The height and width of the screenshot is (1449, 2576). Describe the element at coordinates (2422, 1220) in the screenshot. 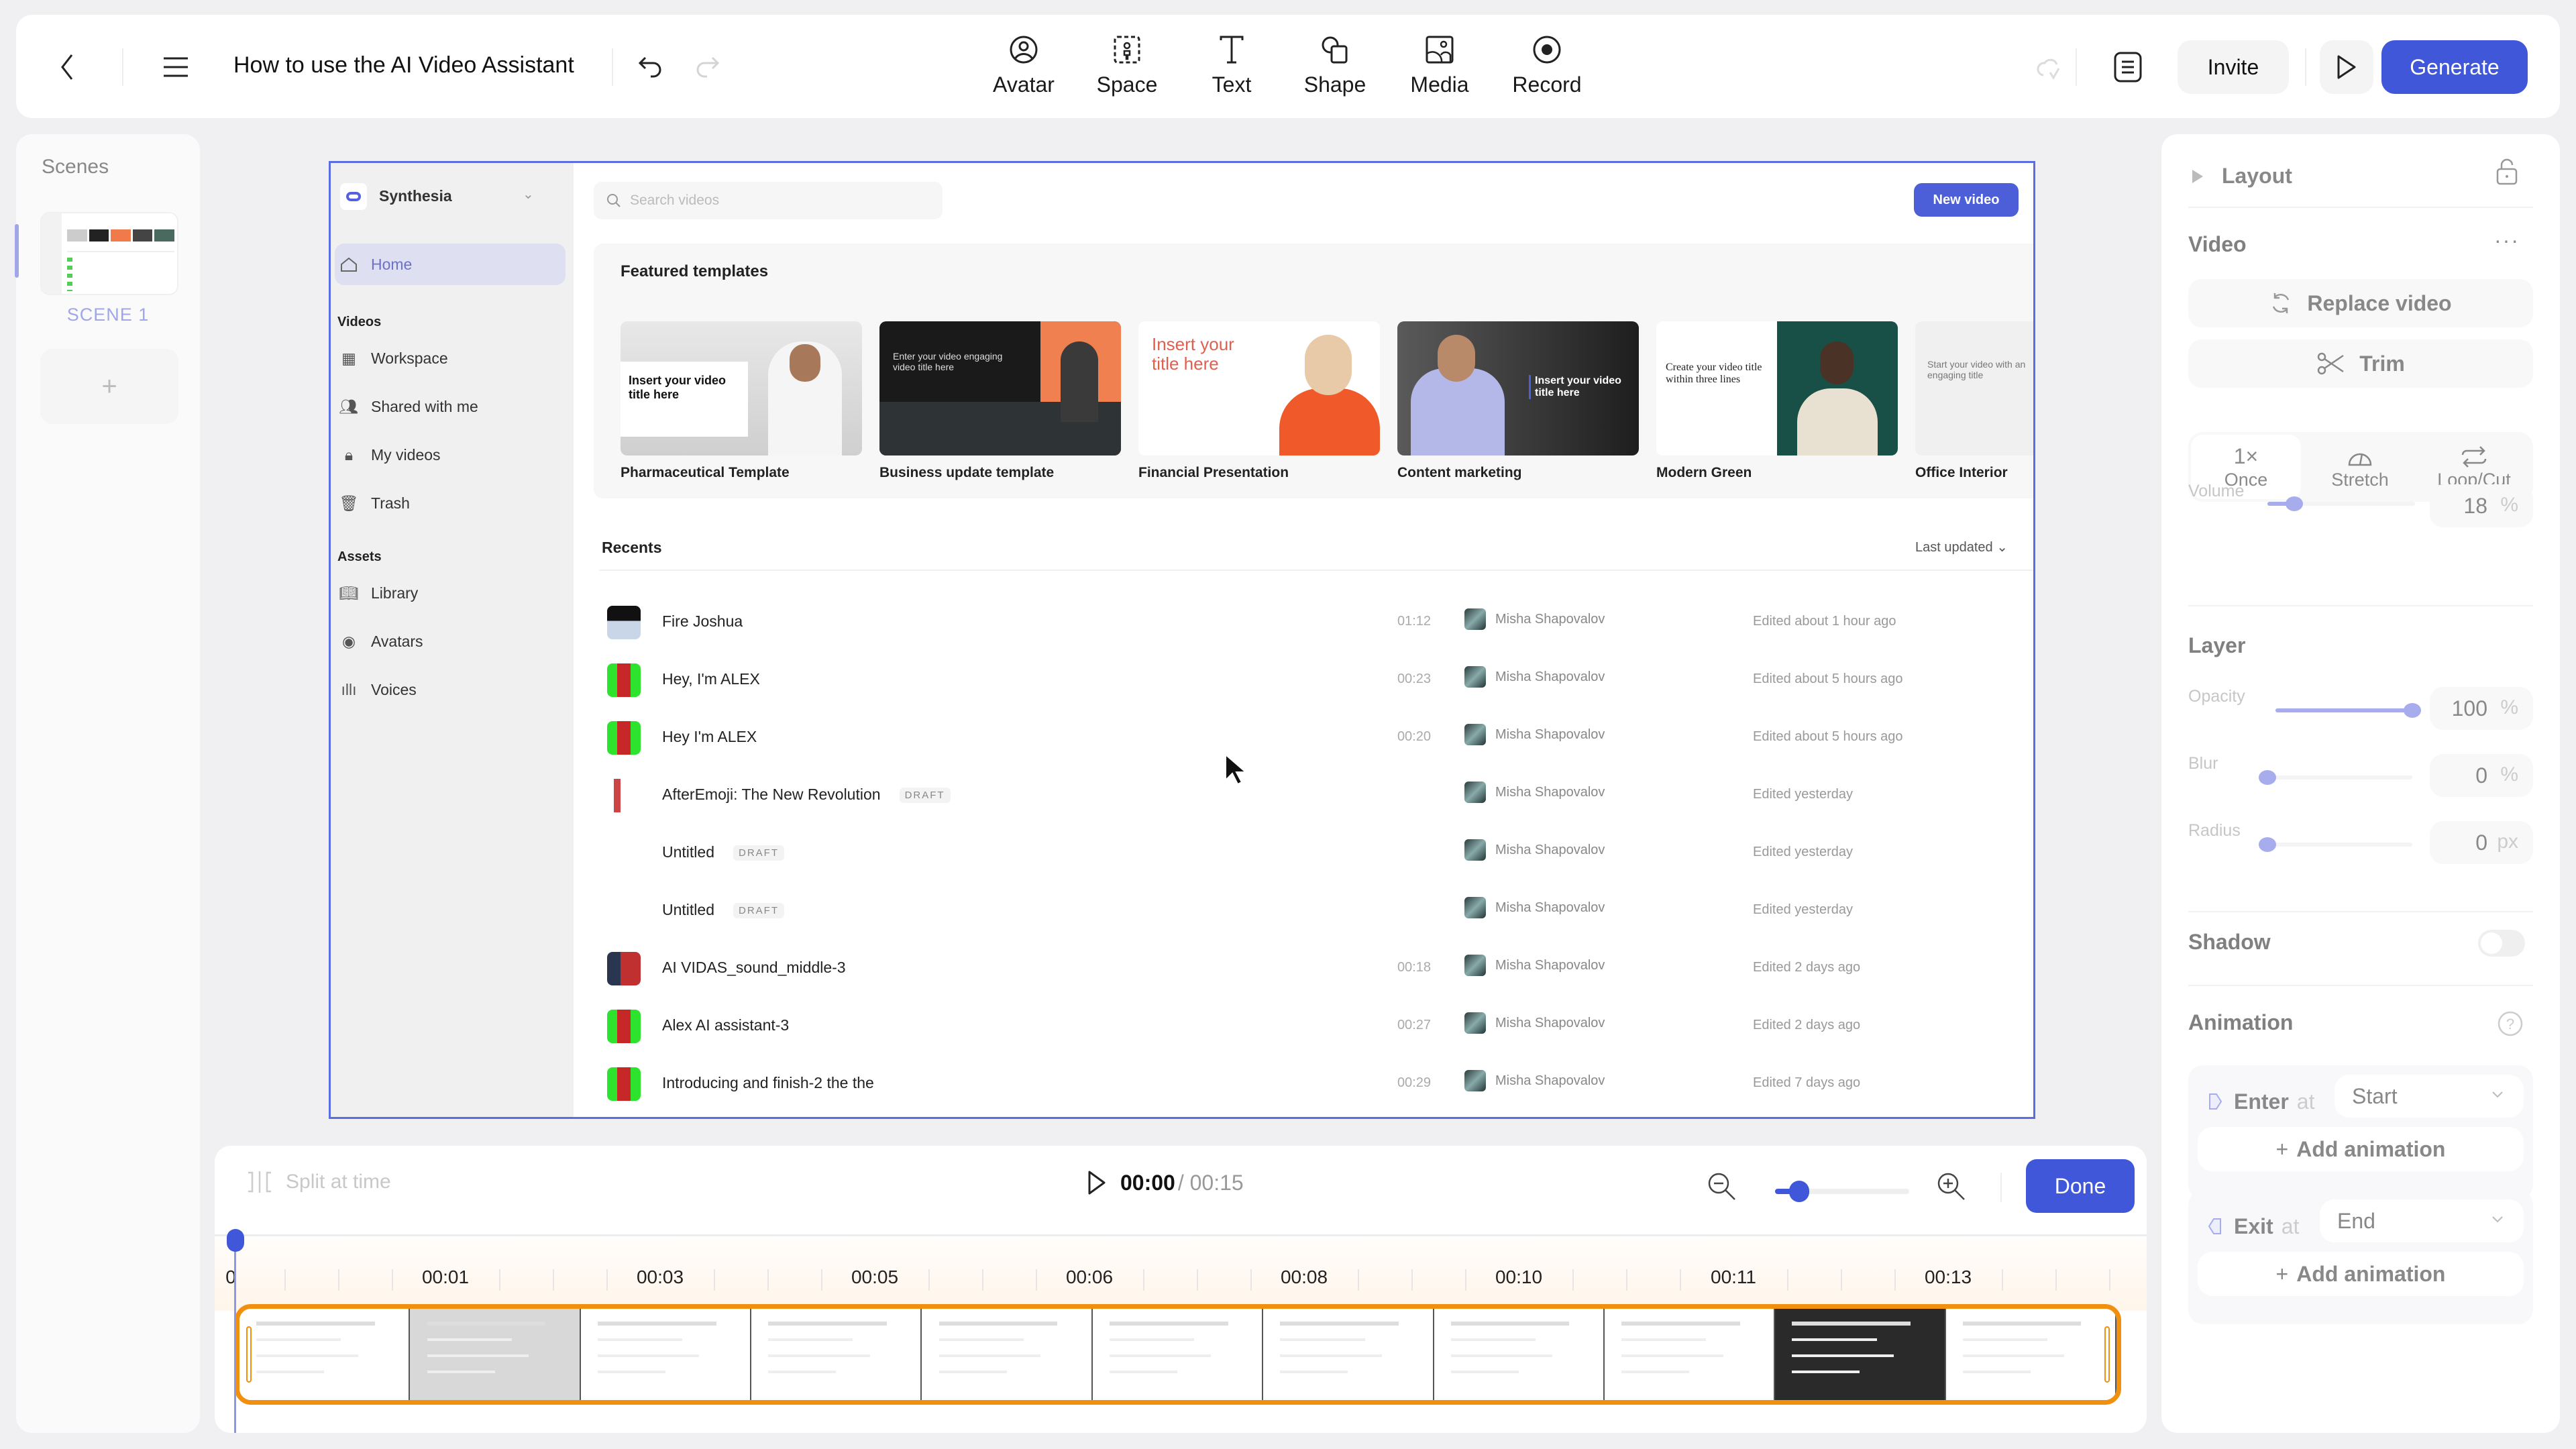

I see `exit-time-select: End` at that location.